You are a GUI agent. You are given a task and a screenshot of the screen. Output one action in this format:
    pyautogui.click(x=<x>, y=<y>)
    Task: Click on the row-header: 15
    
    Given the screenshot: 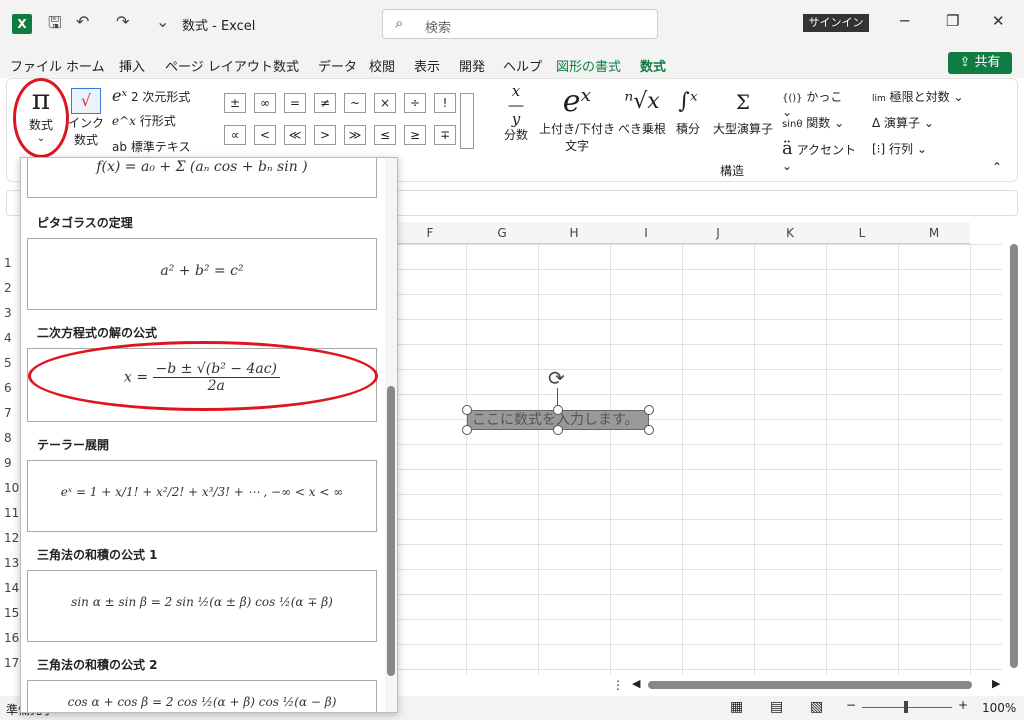 What is the action you would take?
    pyautogui.click(x=11, y=613)
    